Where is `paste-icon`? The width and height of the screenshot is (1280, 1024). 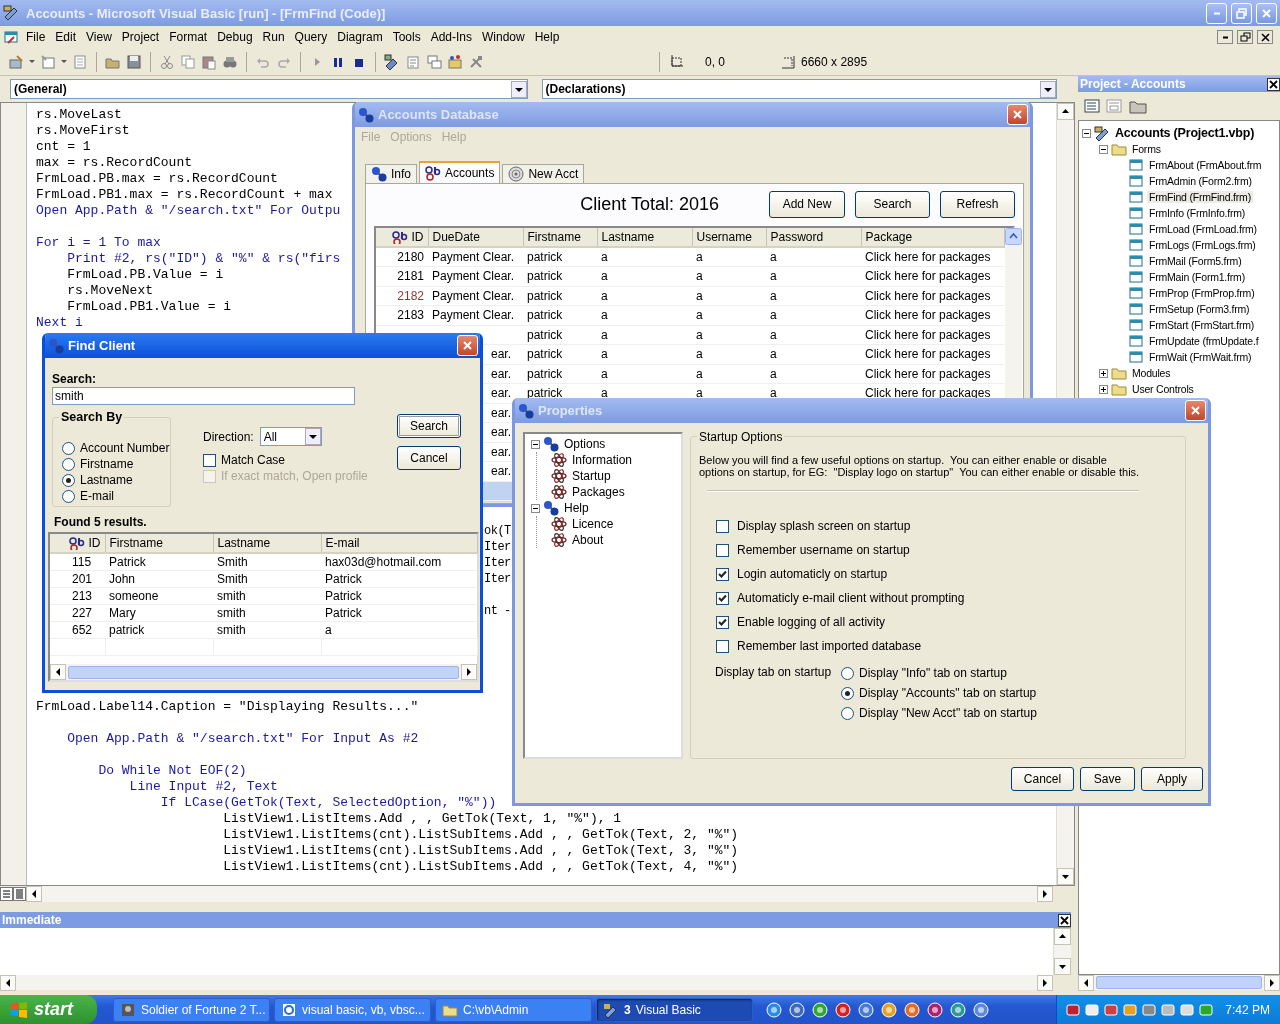 paste-icon is located at coordinates (209, 61).